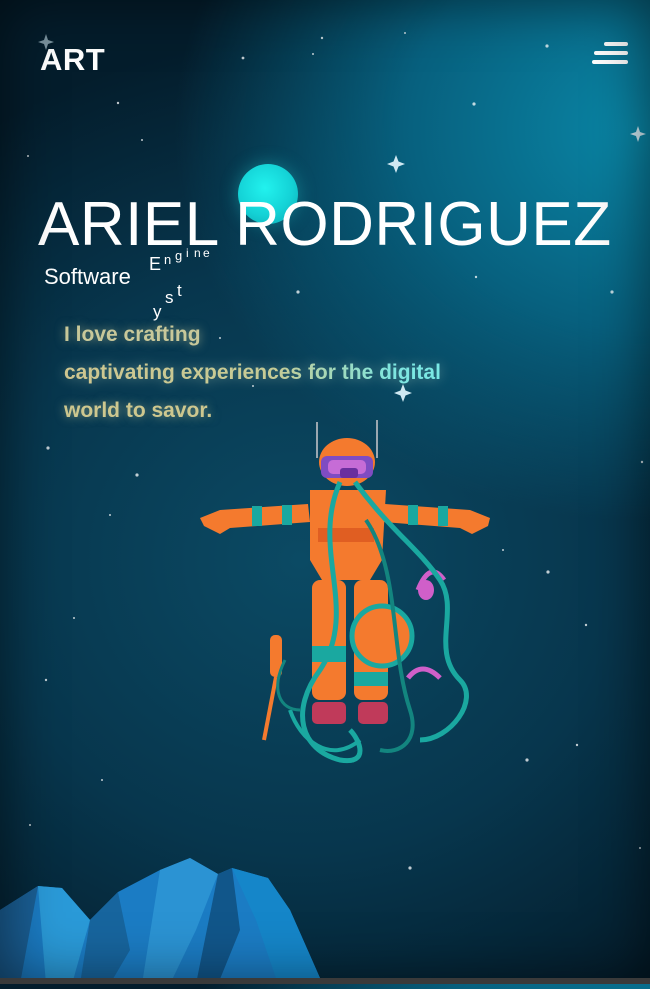 This screenshot has height=989, width=650. What do you see at coordinates (179, 290) in the screenshot?
I see `role-letter: t` at bounding box center [179, 290].